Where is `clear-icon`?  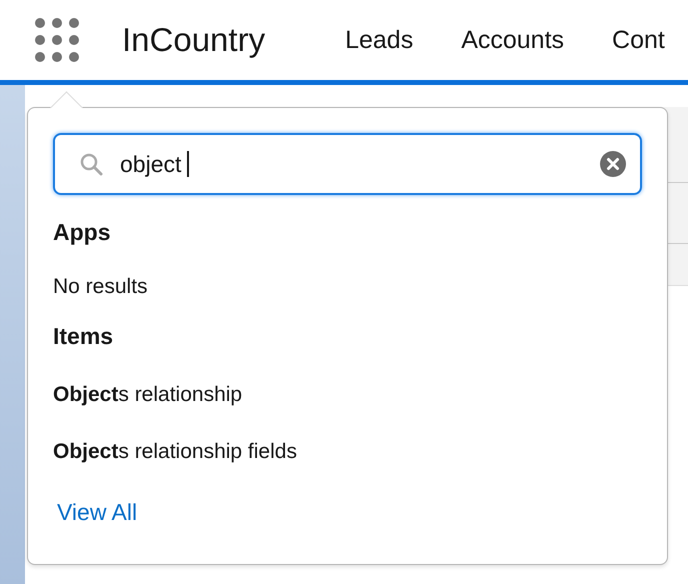 clear-icon is located at coordinates (613, 164).